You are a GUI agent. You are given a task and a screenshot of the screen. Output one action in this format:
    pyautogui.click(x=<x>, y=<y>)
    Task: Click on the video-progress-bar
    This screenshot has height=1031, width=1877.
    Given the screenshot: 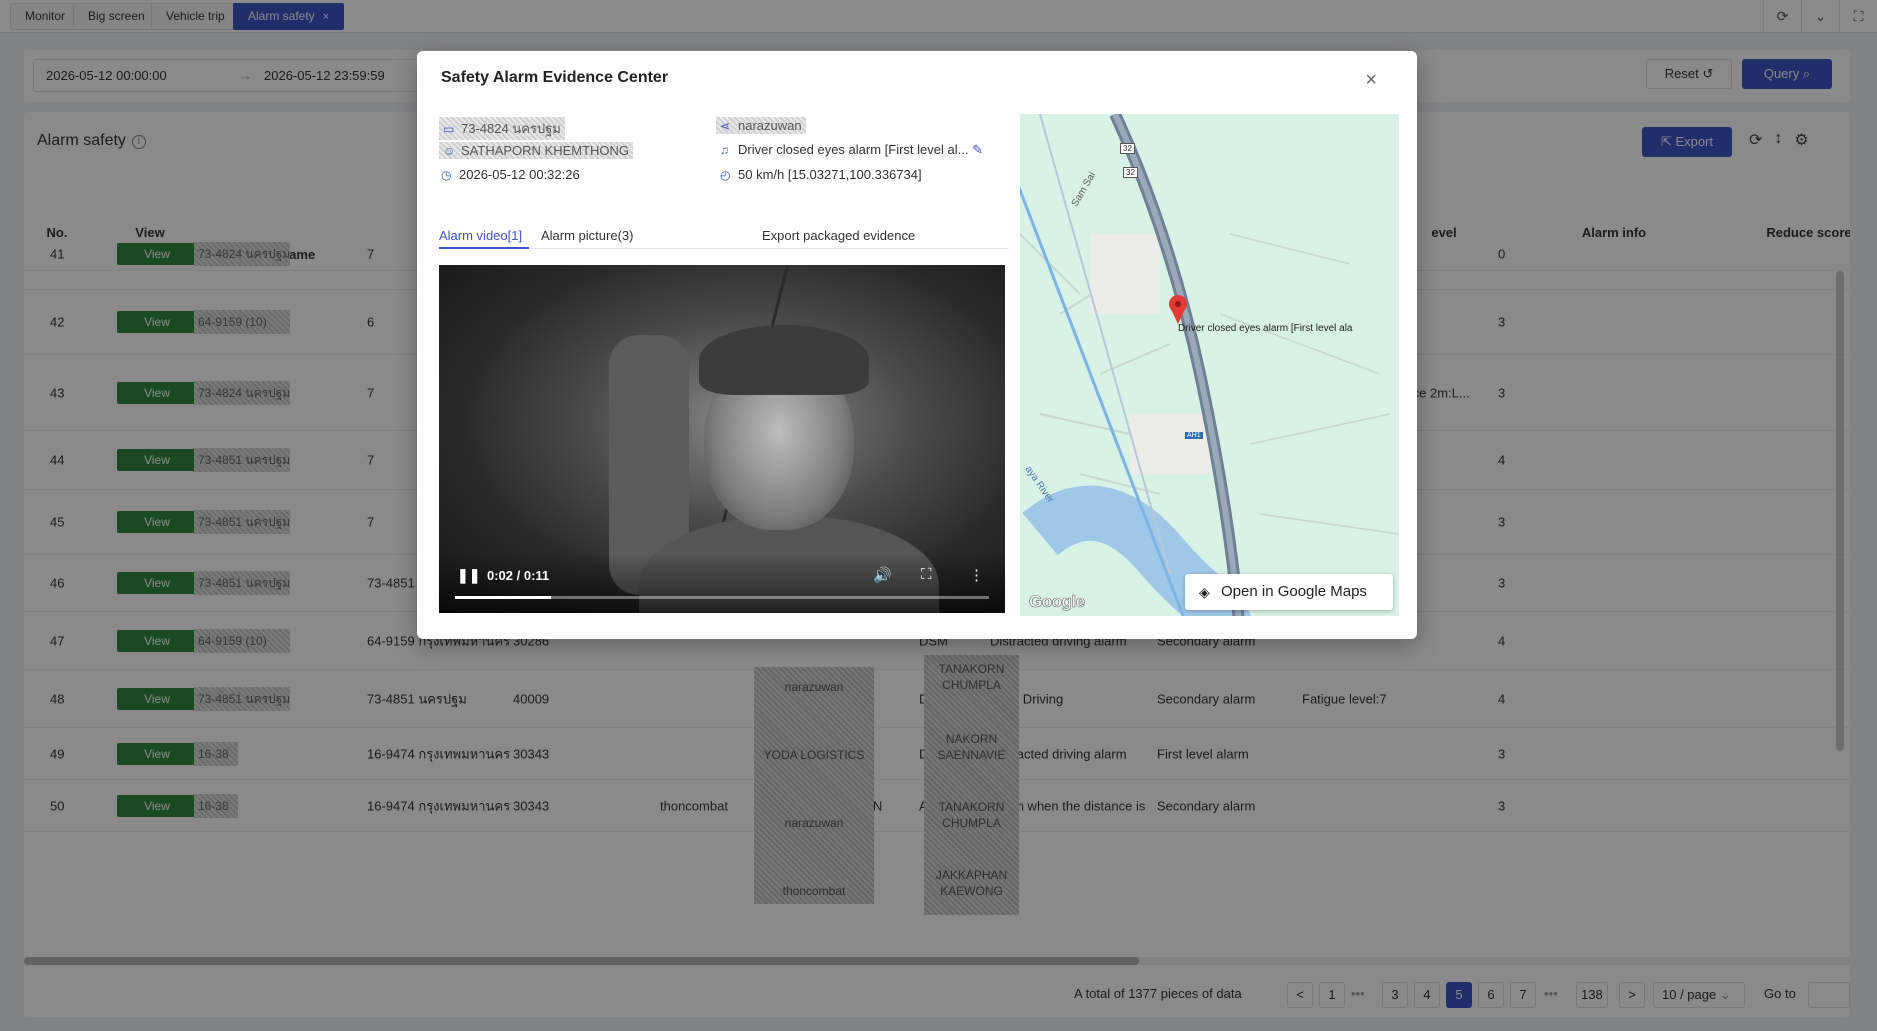 What is the action you would take?
    pyautogui.click(x=722, y=597)
    